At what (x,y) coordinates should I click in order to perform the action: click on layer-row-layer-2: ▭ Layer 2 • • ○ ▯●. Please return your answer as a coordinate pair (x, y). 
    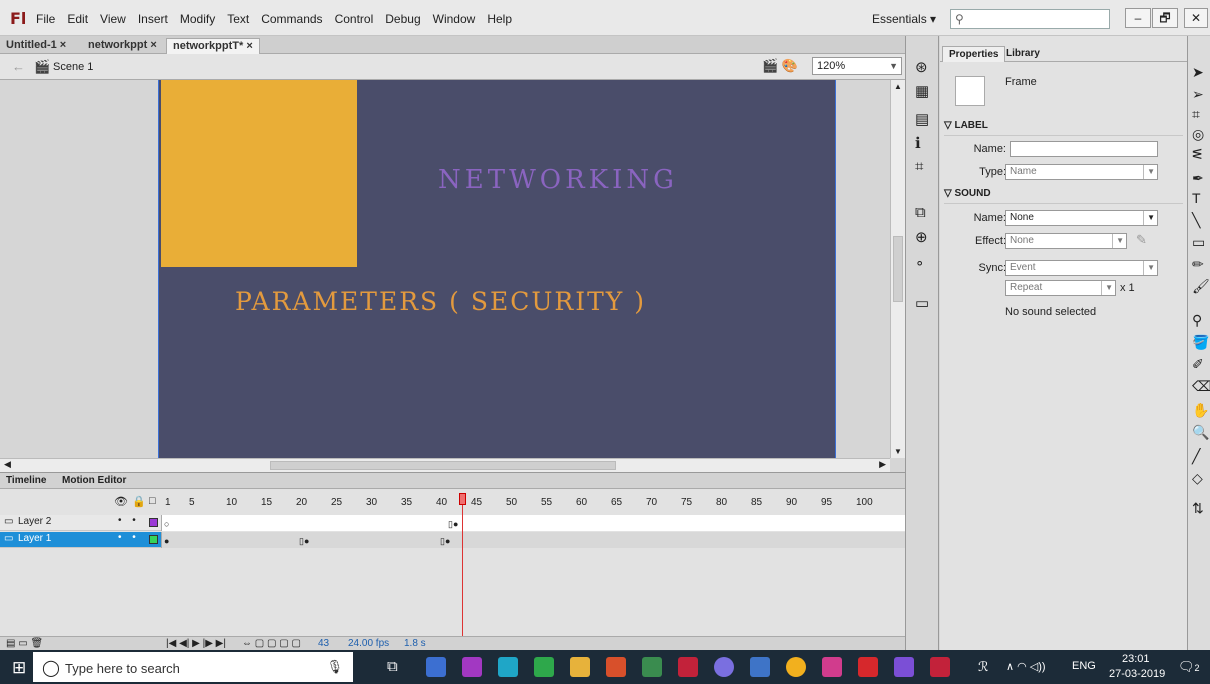
    Looking at the image, I should click on (452, 523).